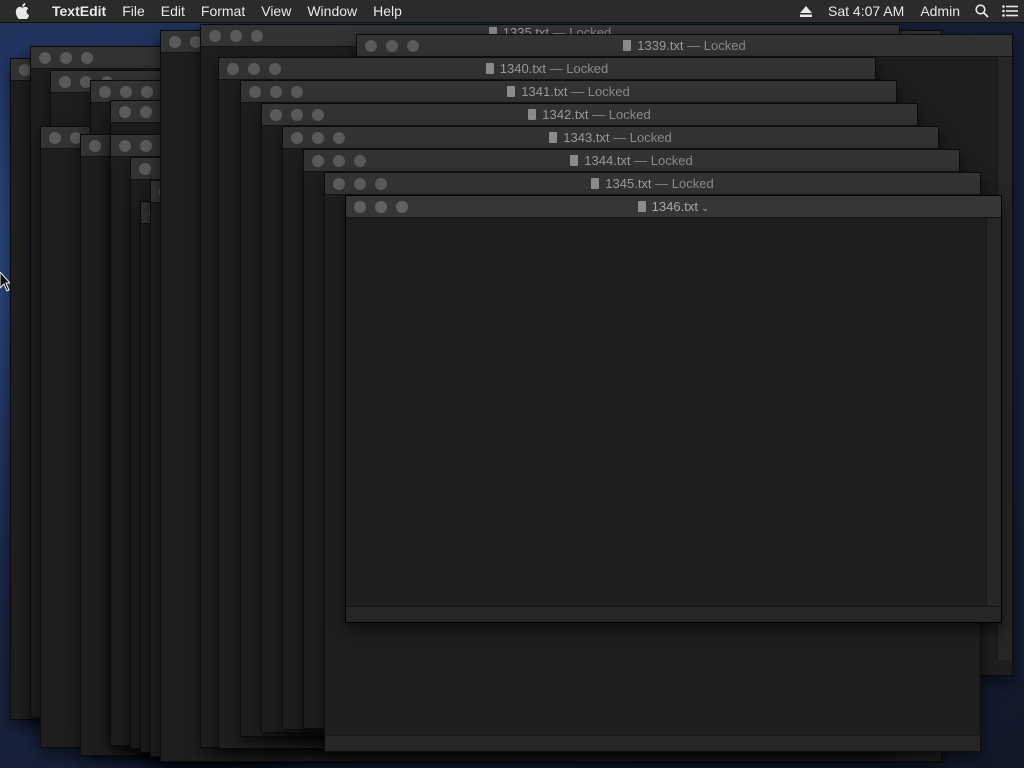 Image resolution: width=1024 pixels, height=768 pixels. I want to click on window-filename: 1342.txt, so click(565, 114).